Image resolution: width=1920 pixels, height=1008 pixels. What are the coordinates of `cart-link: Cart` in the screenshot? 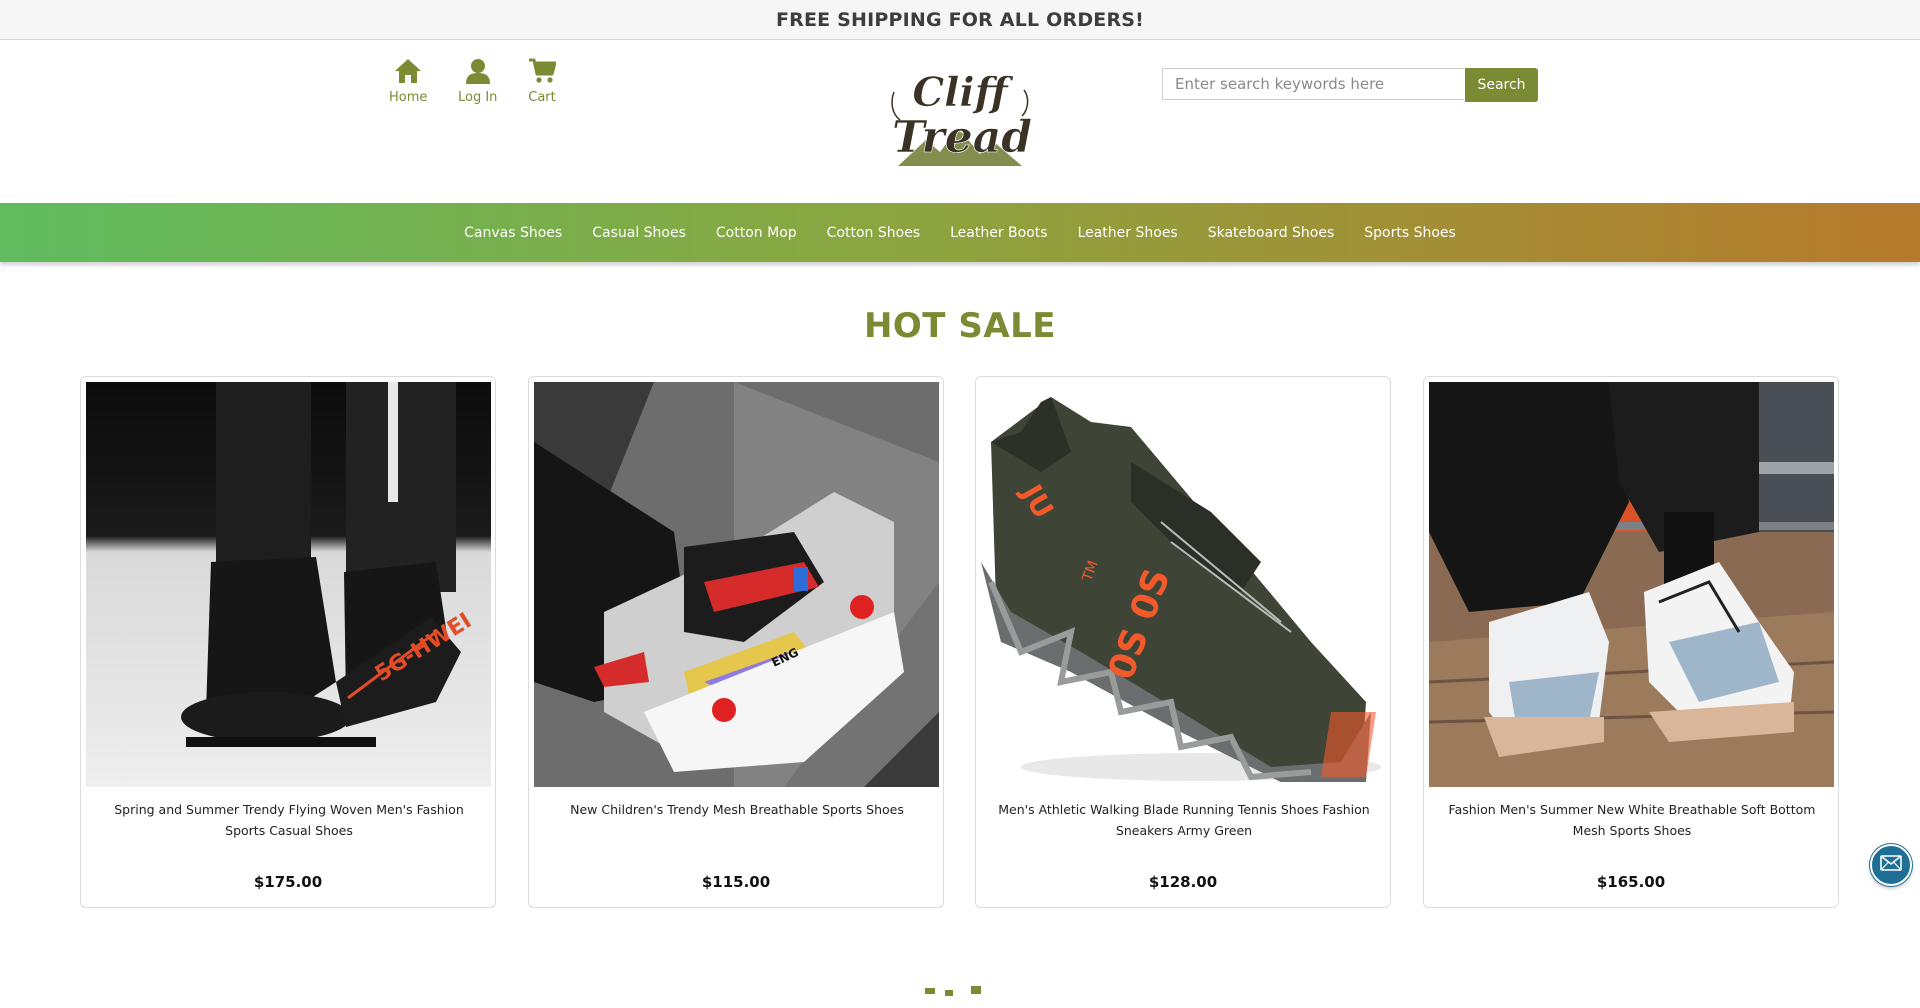 It's located at (542, 81).